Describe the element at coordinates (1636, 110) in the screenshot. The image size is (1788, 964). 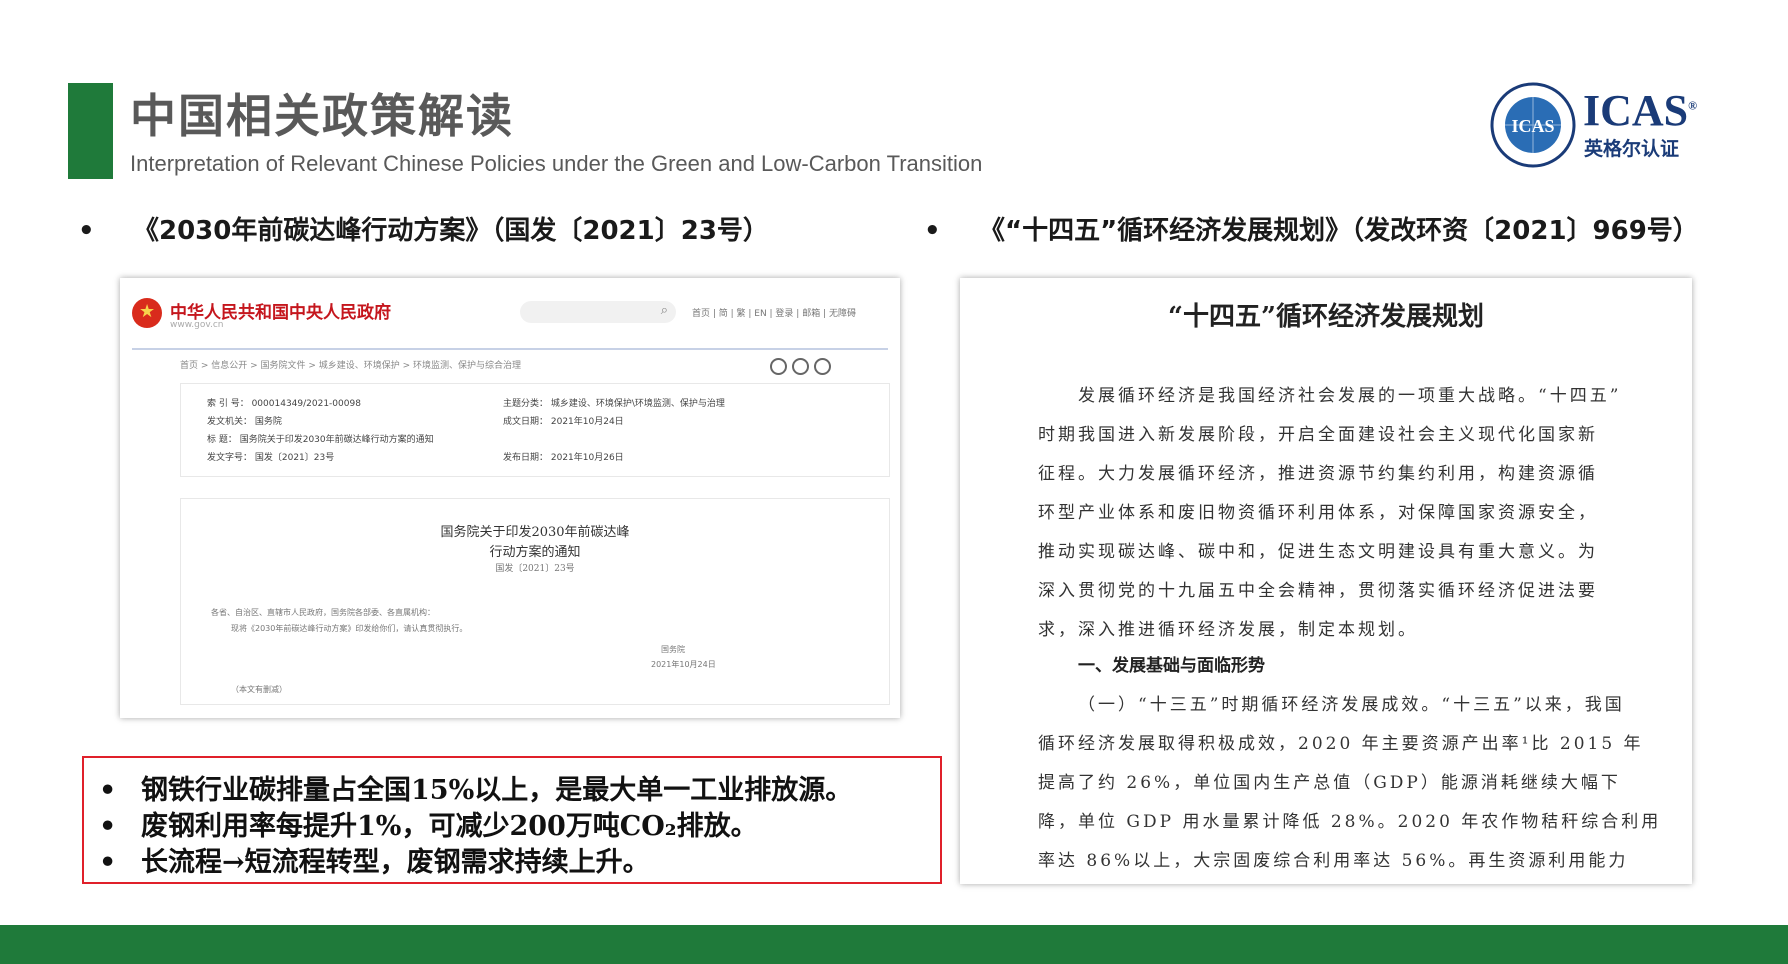
I see `logo-wordmark-text: ICAS` at that location.